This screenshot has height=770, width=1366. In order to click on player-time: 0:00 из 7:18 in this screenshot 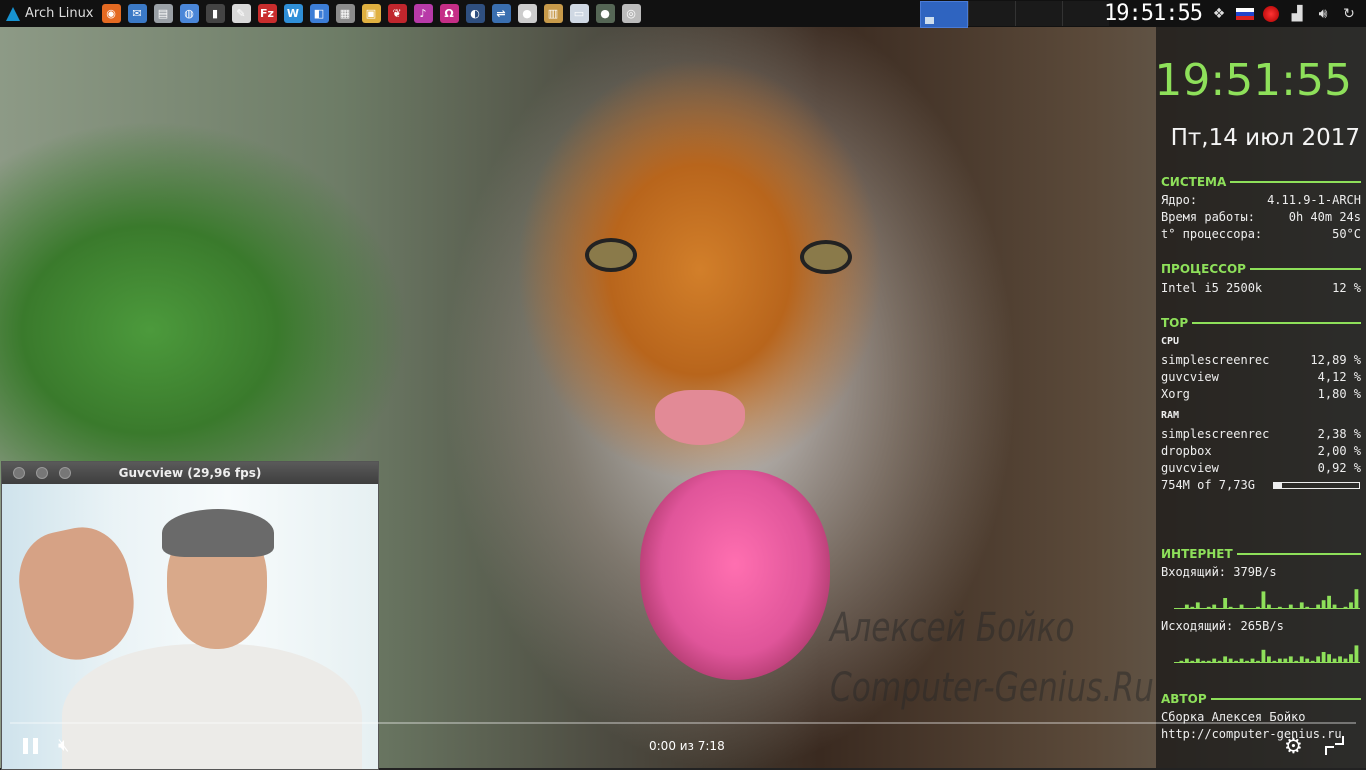, I will do `click(687, 746)`.